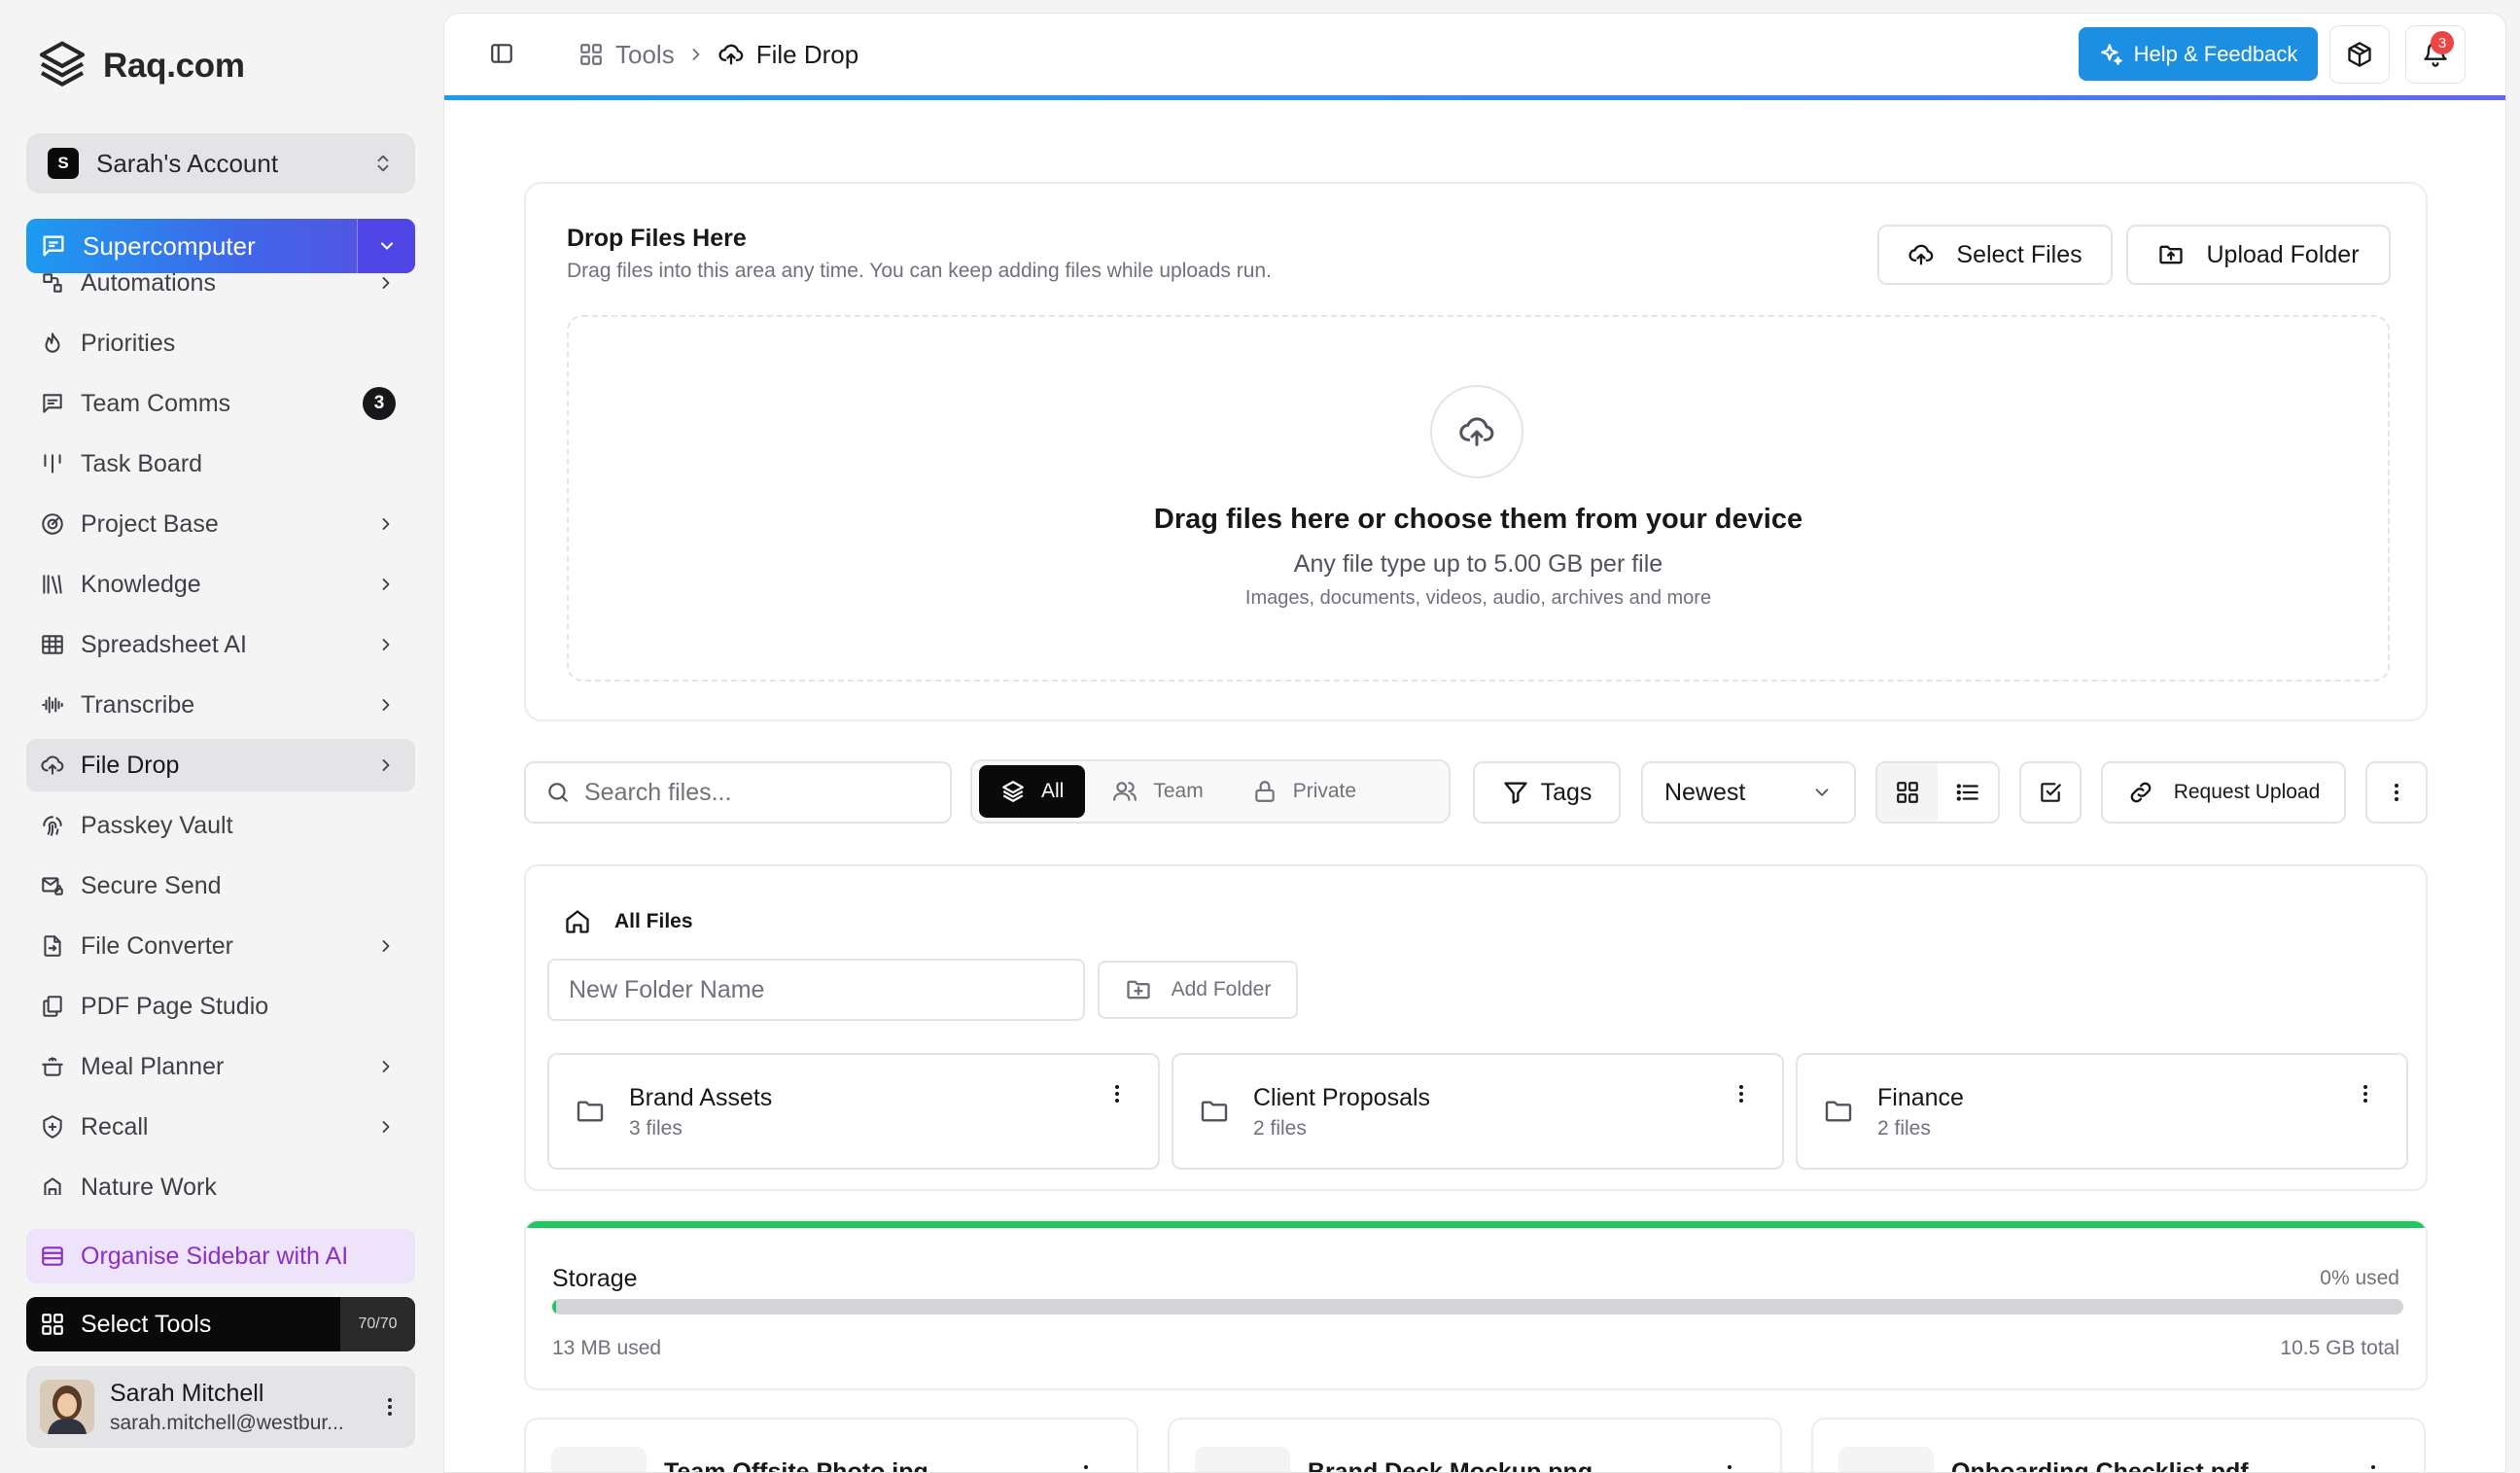  I want to click on sidebar-item-label: Nature Work, so click(149, 1184).